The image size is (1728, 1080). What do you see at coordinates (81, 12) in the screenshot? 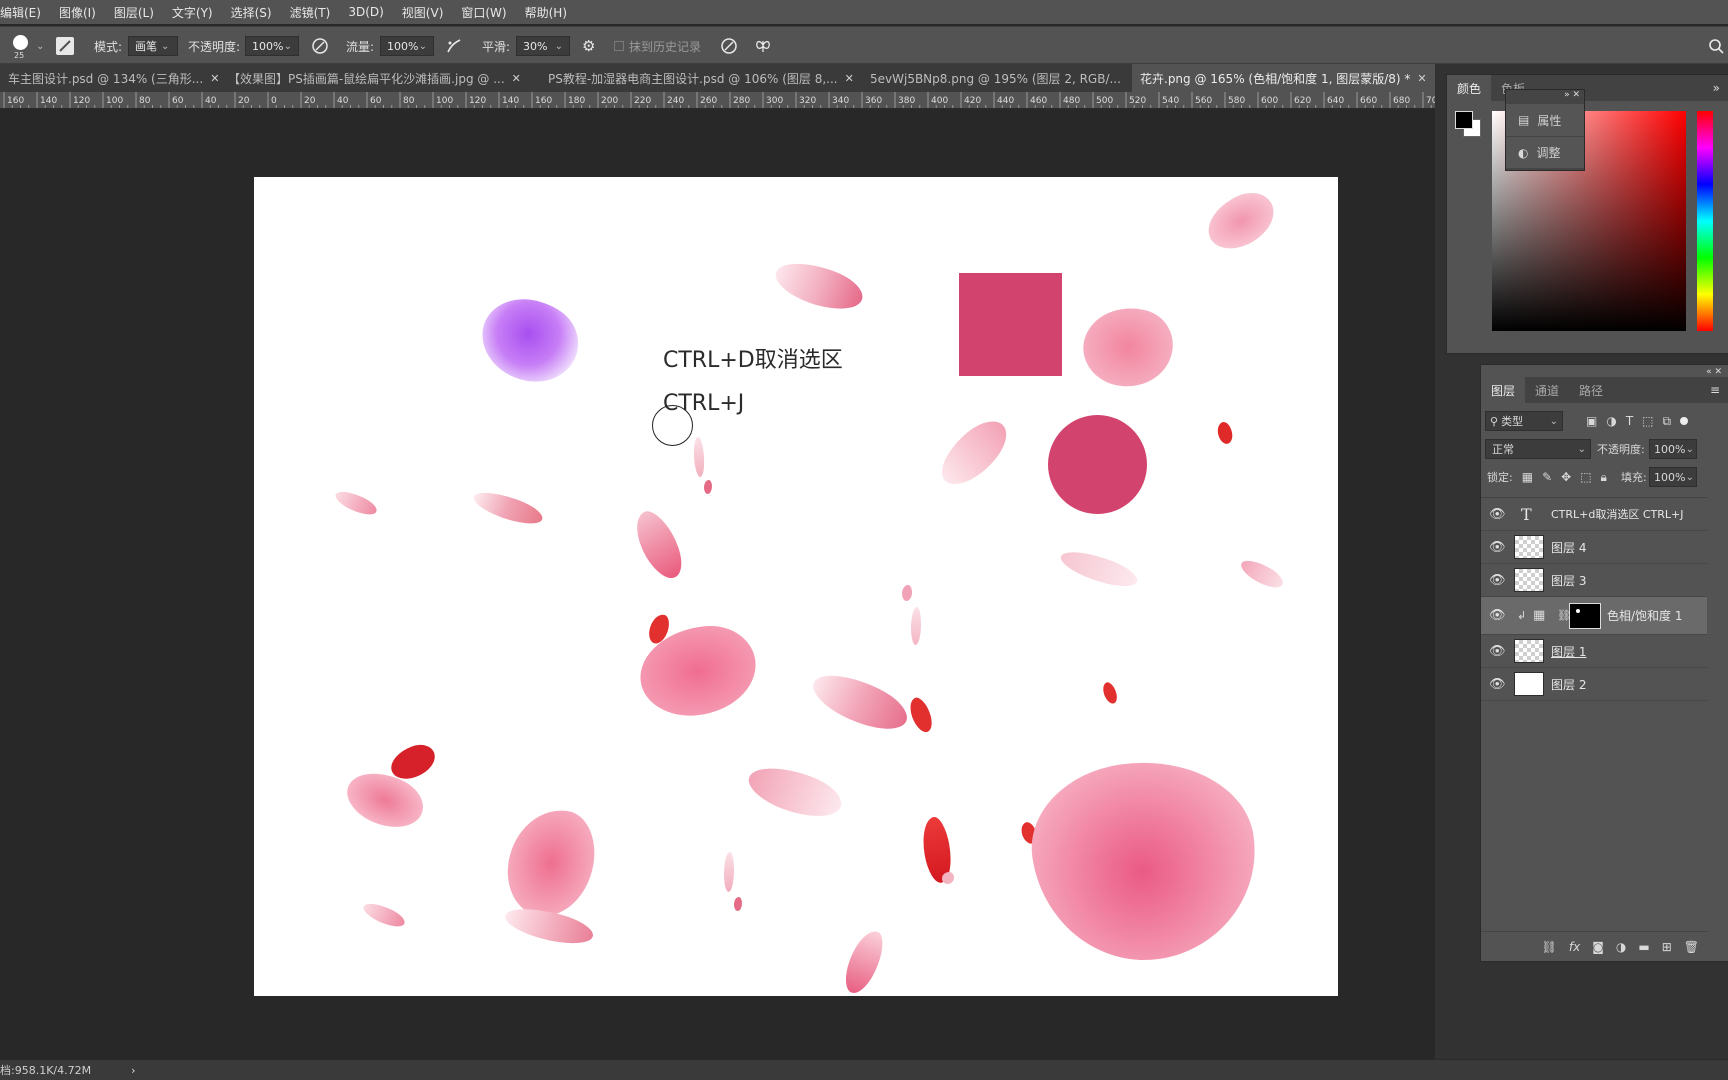
I see `menu-image: 图像(I)` at bounding box center [81, 12].